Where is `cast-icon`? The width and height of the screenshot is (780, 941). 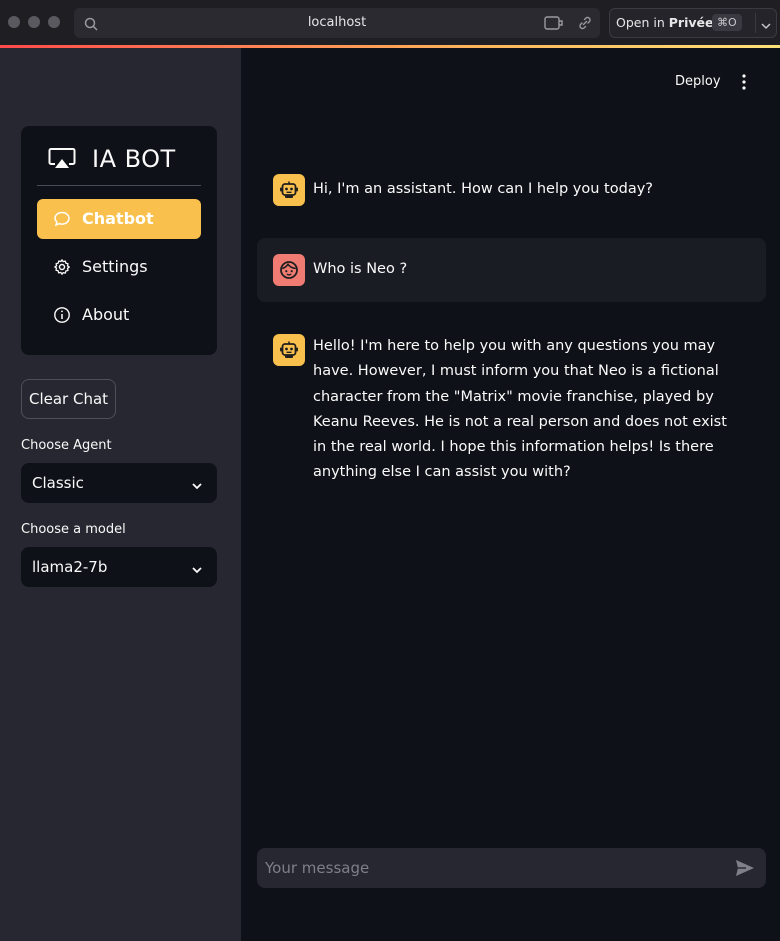 cast-icon is located at coordinates (62, 161).